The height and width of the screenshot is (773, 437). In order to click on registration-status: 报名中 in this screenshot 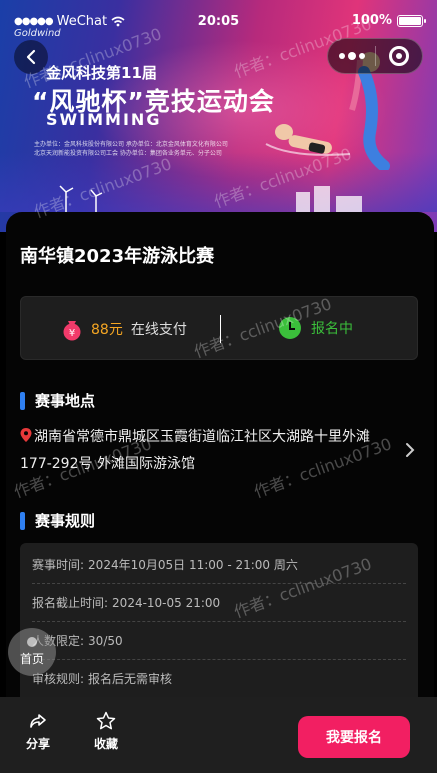, I will do `click(316, 328)`.